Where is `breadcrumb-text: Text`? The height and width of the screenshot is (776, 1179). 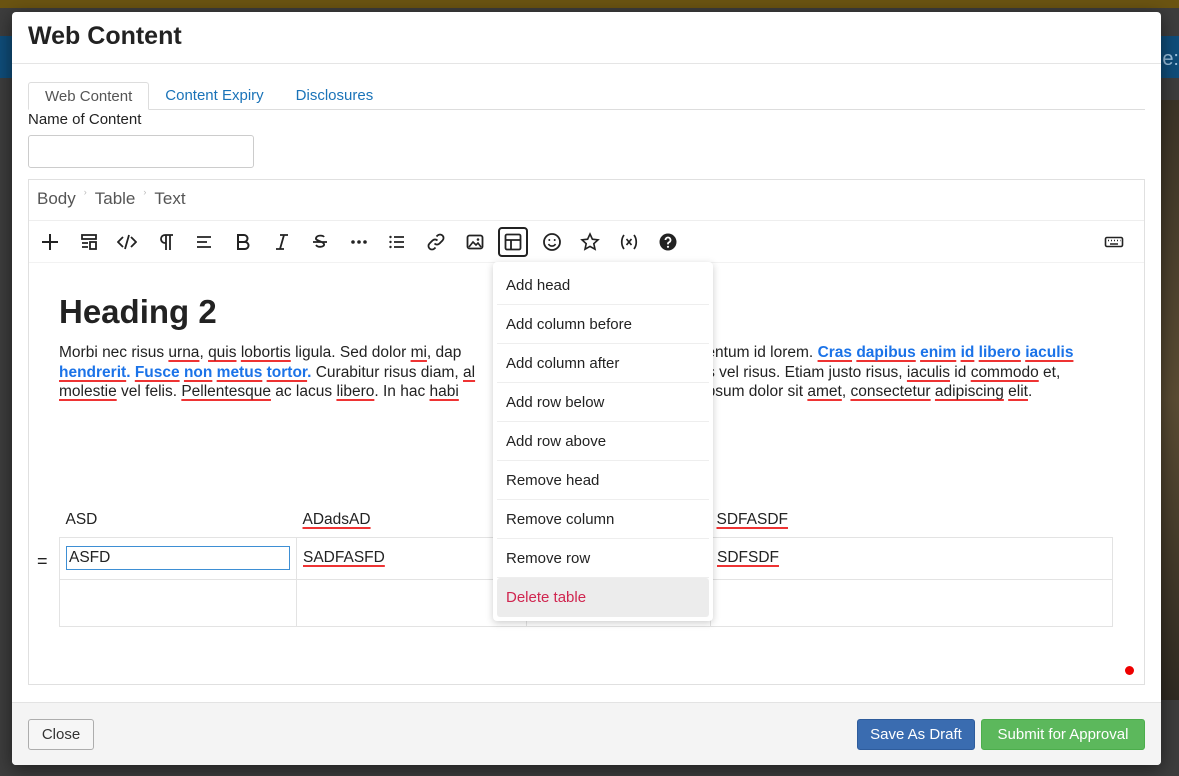
breadcrumb-text: Text is located at coordinates (169, 204).